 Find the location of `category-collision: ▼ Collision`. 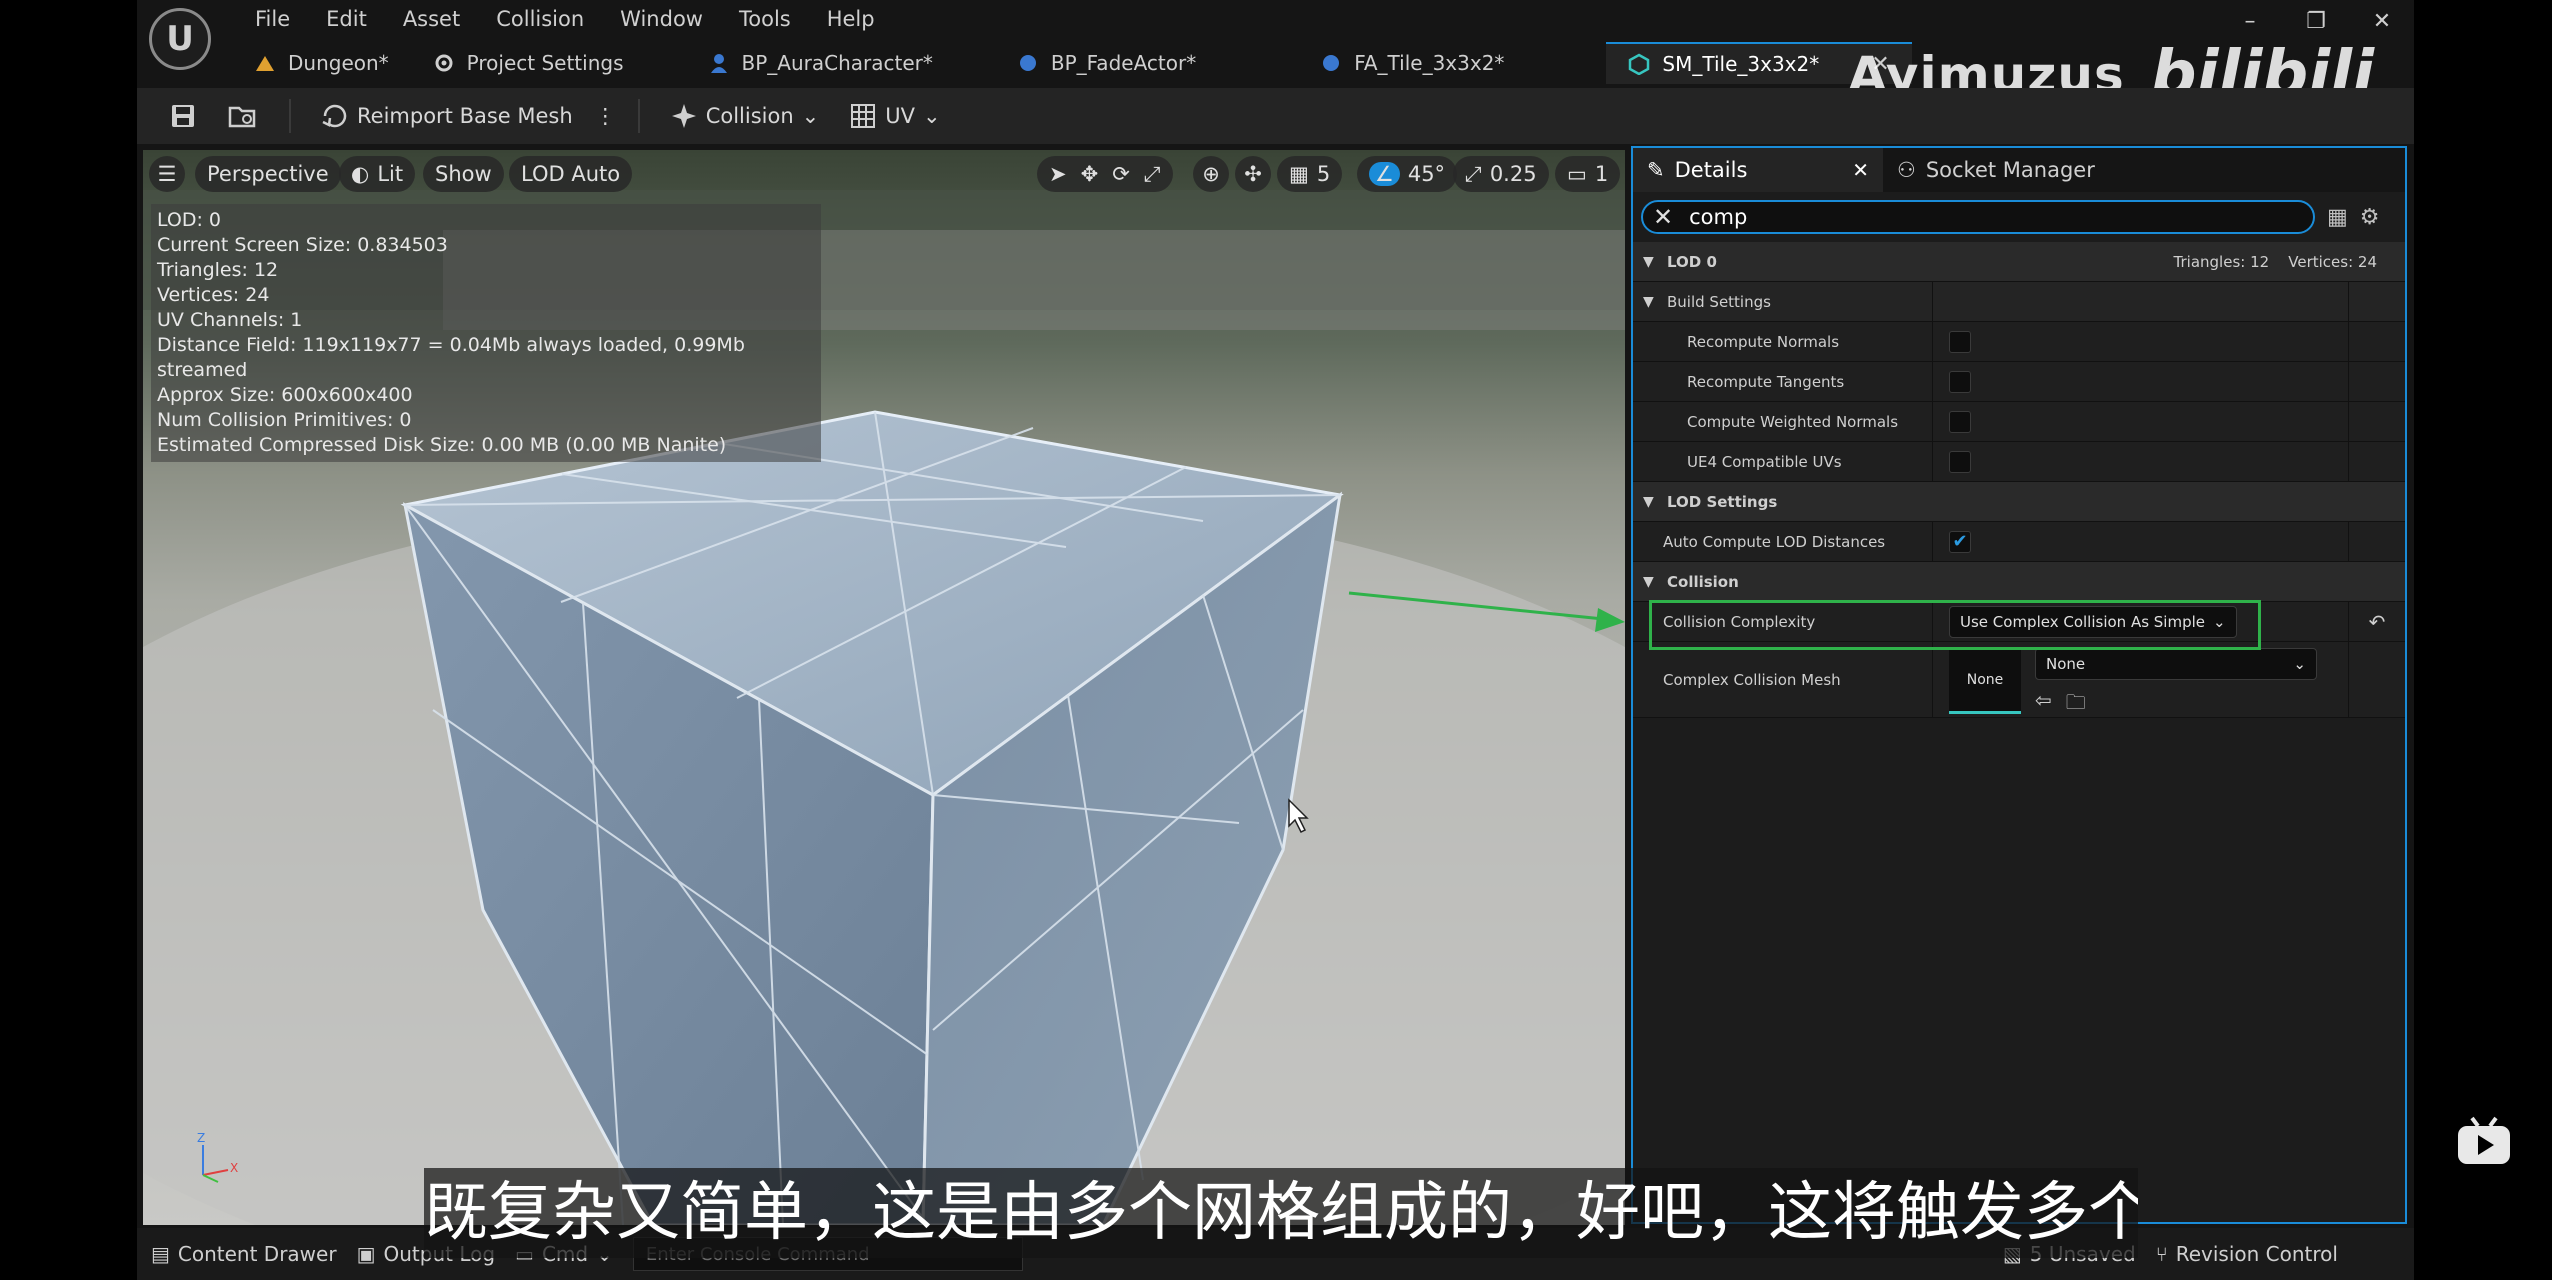

category-collision: ▼ Collision is located at coordinates (2019, 582).